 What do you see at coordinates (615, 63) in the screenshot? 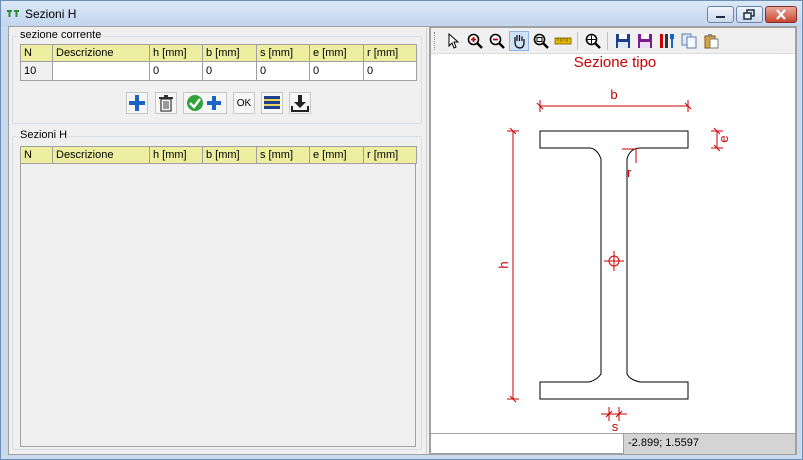
I see `drawing-title: Sezione tipo` at bounding box center [615, 63].